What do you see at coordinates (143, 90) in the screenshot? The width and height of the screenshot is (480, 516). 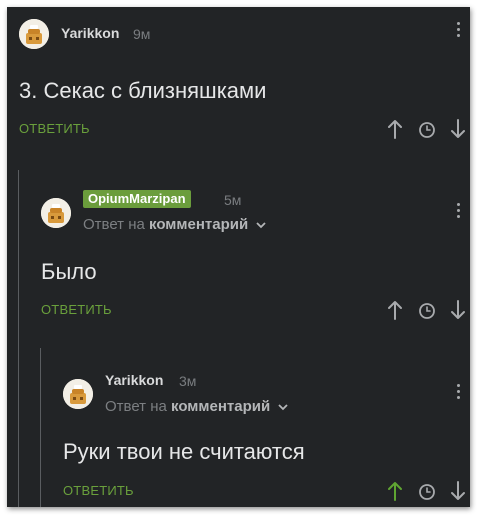 I see `comment-text: 3. Секас с близняшками` at bounding box center [143, 90].